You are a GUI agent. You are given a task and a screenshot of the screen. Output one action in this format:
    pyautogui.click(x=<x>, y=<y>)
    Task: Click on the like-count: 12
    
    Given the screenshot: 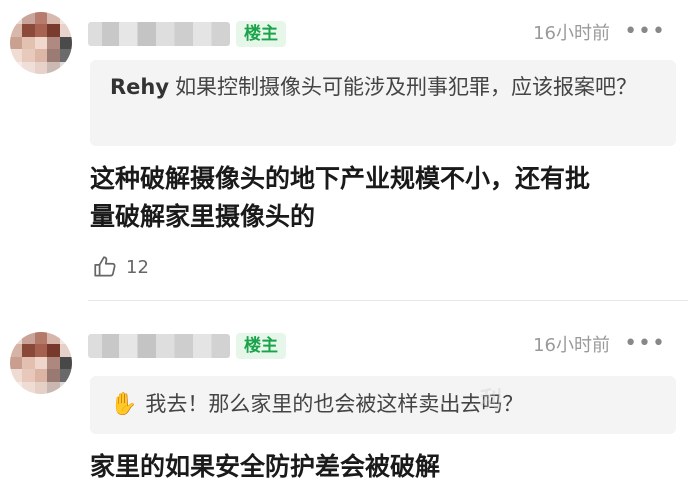 What is the action you would take?
    pyautogui.click(x=137, y=267)
    